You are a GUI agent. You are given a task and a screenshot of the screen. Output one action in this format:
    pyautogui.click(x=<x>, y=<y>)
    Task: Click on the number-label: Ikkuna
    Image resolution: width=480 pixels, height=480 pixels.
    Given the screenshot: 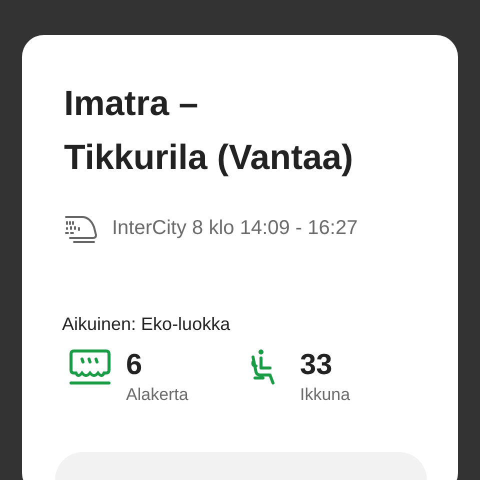 What is the action you would take?
    pyautogui.click(x=325, y=395)
    